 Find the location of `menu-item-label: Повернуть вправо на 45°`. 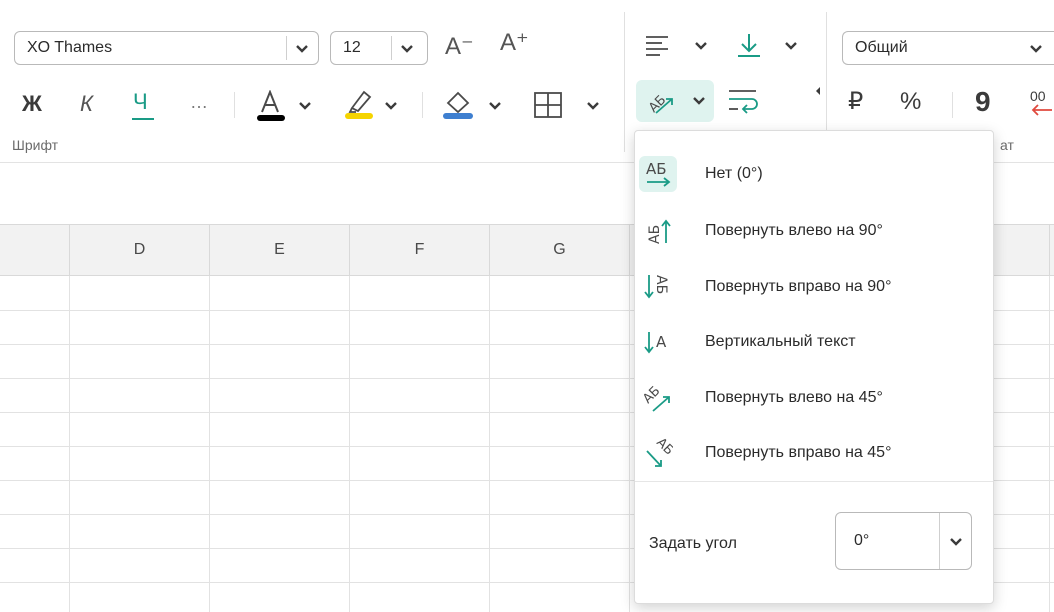

menu-item-label: Повернуть вправо на 45° is located at coordinates (798, 452).